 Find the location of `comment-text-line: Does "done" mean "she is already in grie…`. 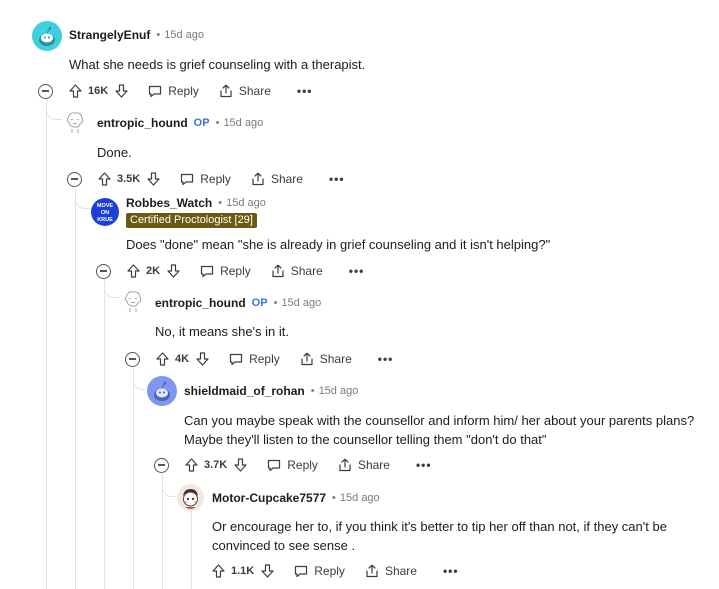

comment-text-line: Does "done" mean "she is already in grie… is located at coordinates (338, 244).